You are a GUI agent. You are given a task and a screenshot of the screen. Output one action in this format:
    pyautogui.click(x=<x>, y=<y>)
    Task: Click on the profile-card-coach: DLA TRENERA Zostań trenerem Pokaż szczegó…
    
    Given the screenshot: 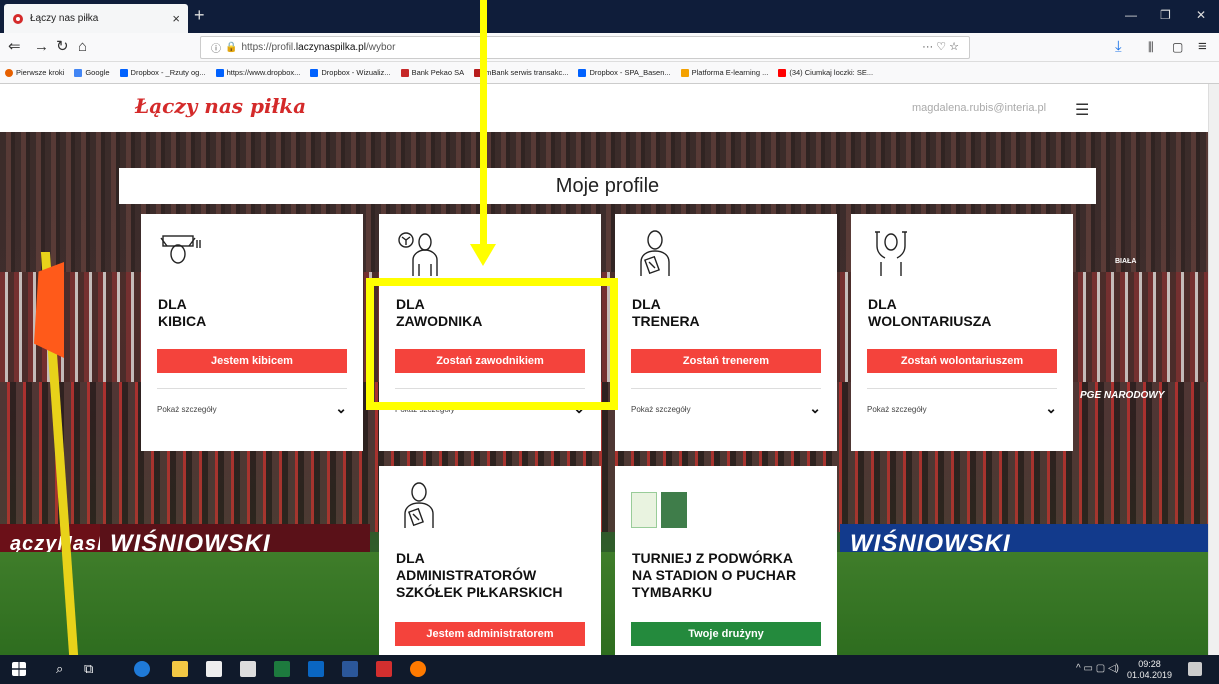 What is the action you would take?
    pyautogui.click(x=726, y=332)
    